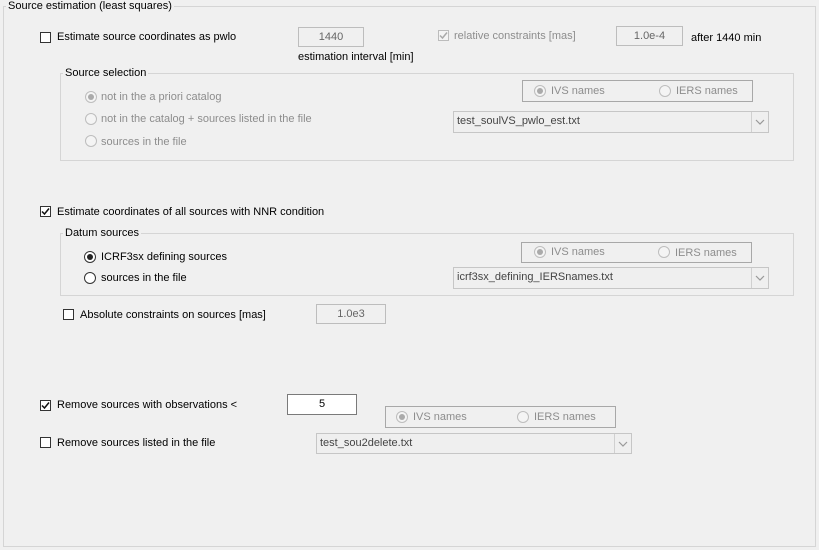 The image size is (819, 550). I want to click on radio-sources-in-file, so click(91, 141).